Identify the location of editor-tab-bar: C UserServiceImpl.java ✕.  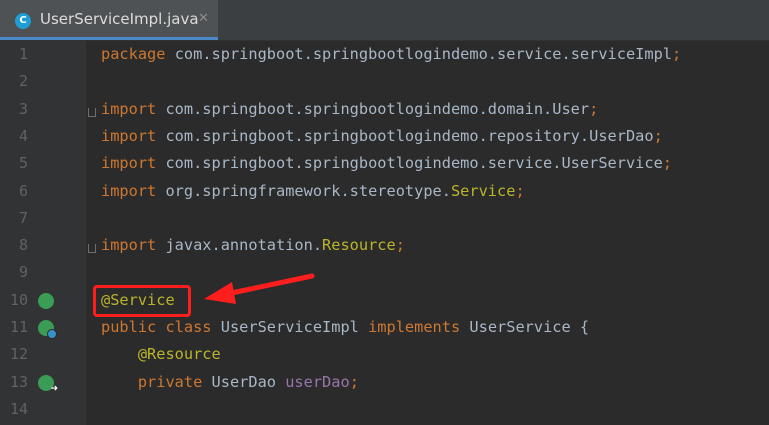
(384, 20).